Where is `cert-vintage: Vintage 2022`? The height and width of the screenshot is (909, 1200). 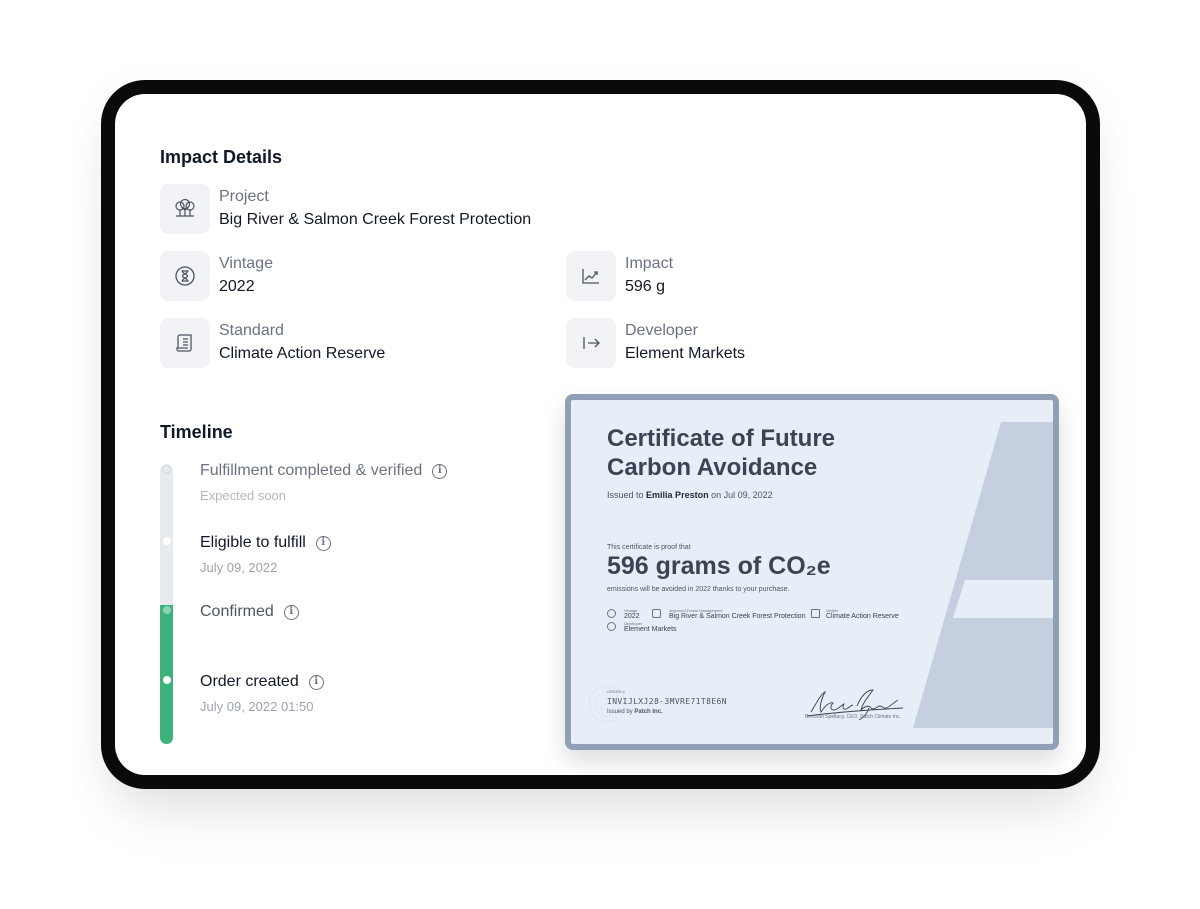 cert-vintage: Vintage 2022 is located at coordinates (632, 614).